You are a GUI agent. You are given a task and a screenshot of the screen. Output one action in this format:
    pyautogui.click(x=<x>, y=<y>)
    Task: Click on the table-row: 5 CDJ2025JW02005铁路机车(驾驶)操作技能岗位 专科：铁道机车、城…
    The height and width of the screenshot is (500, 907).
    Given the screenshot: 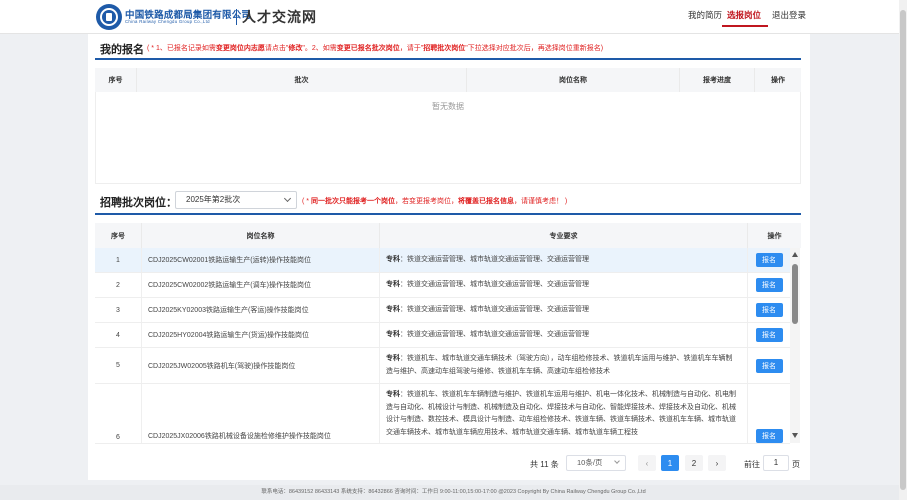 What is the action you would take?
    pyautogui.click(x=442, y=366)
    